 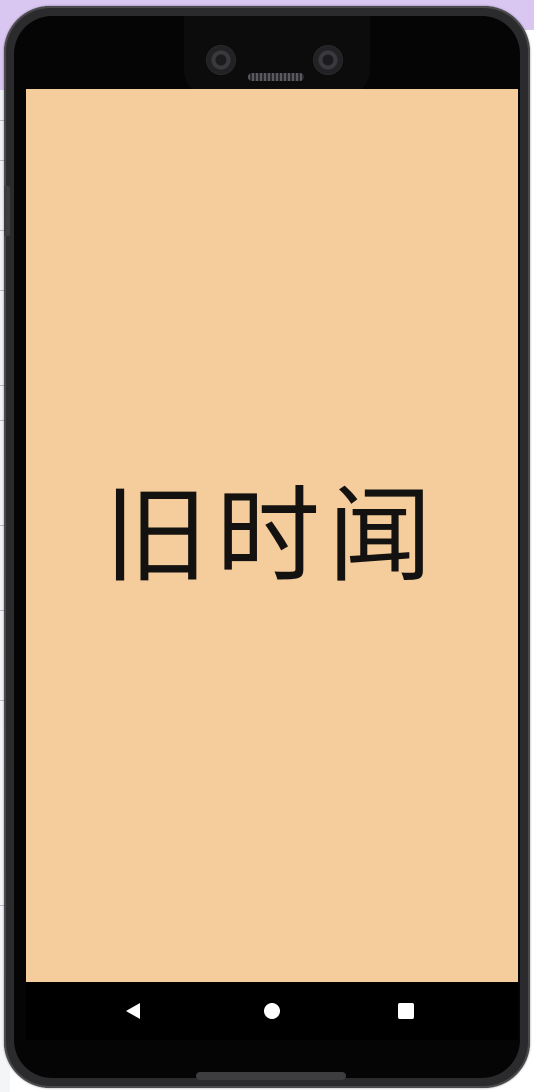 What do you see at coordinates (277, 56) in the screenshot?
I see `notch` at bounding box center [277, 56].